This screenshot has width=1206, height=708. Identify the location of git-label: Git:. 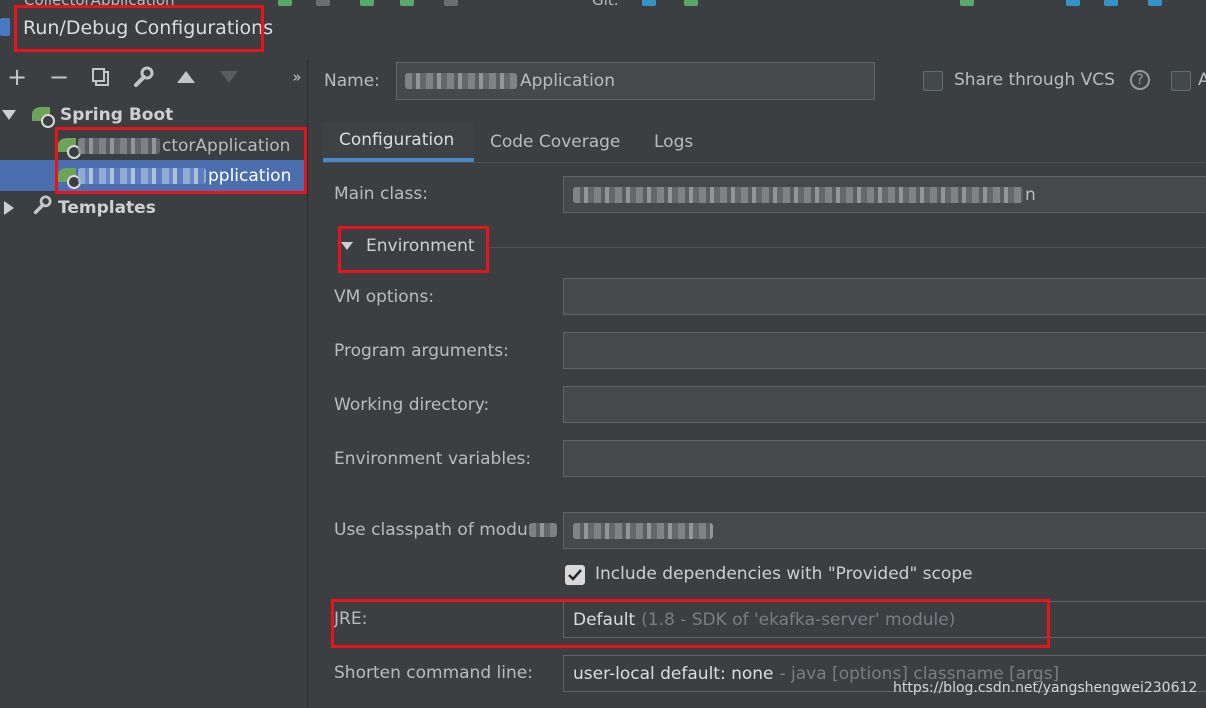
(605, 4).